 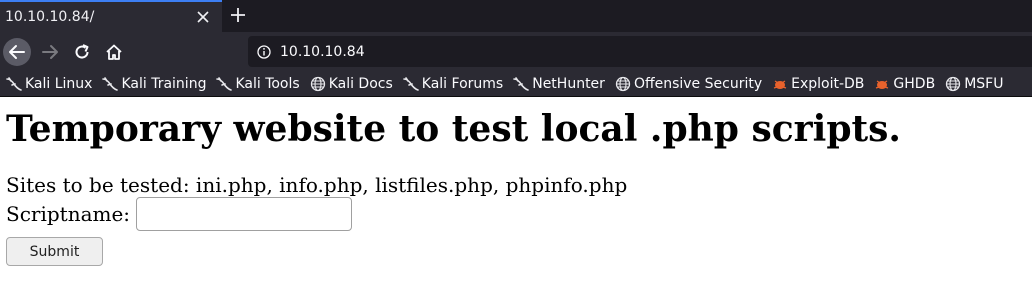 What do you see at coordinates (640, 51) in the screenshot?
I see `url-bar: 10.10.10.84` at bounding box center [640, 51].